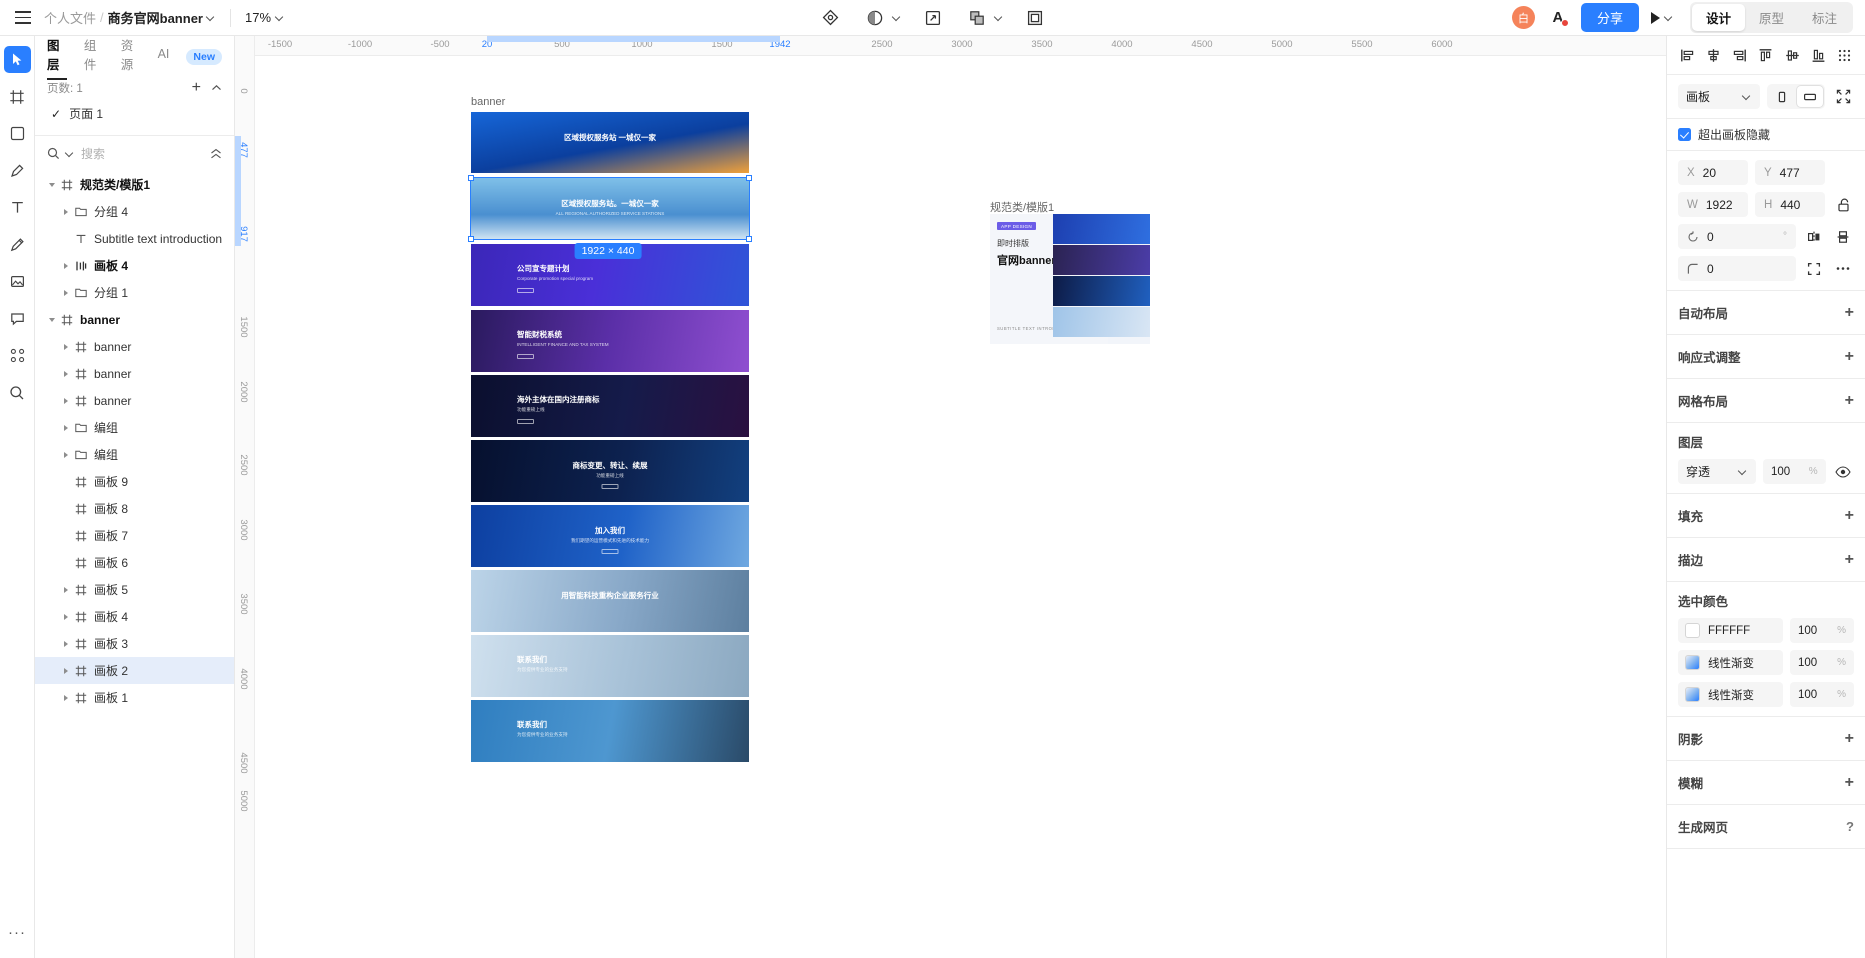 The width and height of the screenshot is (1865, 958). Describe the element at coordinates (17, 318) in the screenshot. I see `comment-tool` at that location.